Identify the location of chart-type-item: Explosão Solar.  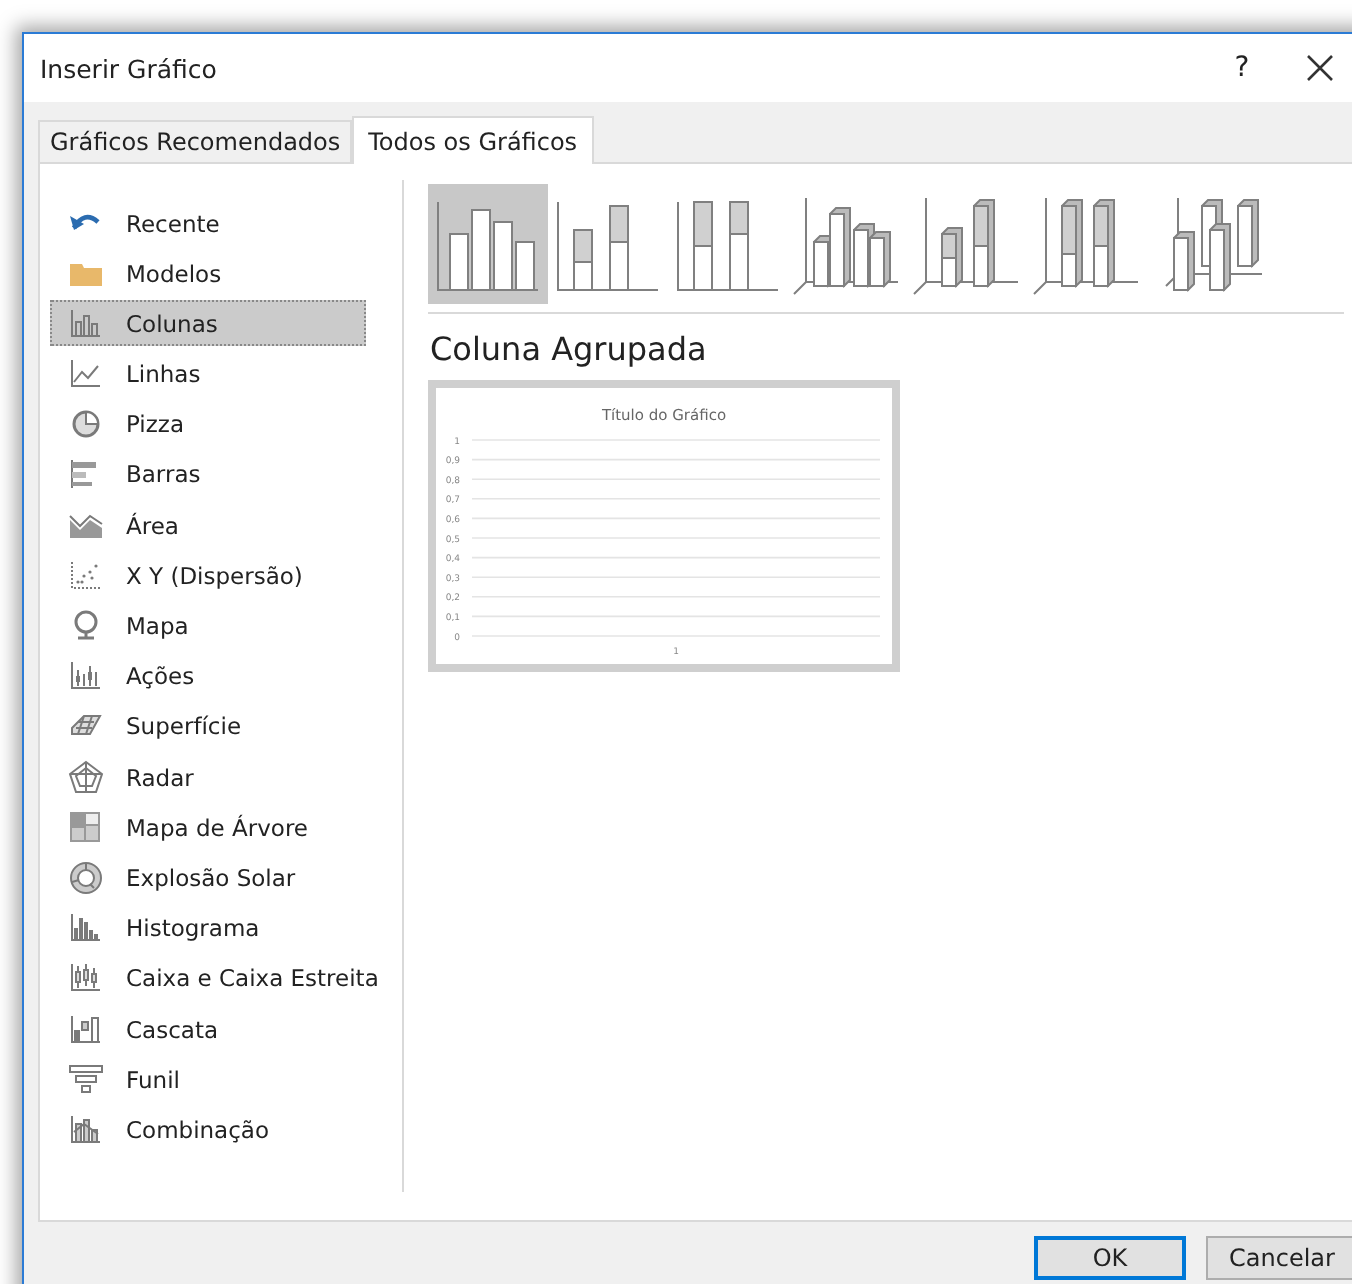
(208, 877).